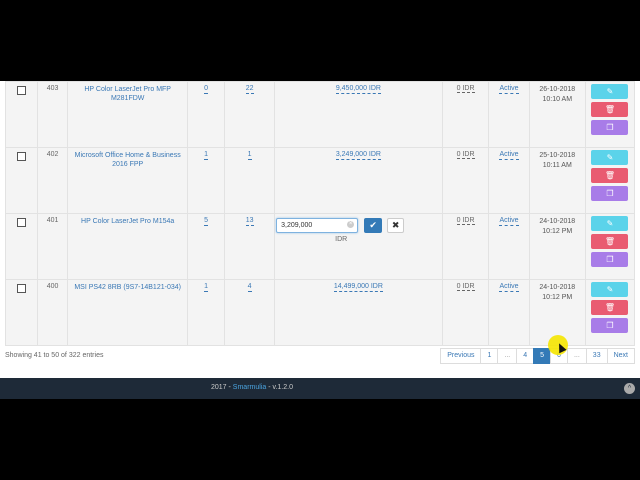 The height and width of the screenshot is (480, 640). I want to click on date-cell: 25-10-2018 10:11 AM, so click(557, 160).